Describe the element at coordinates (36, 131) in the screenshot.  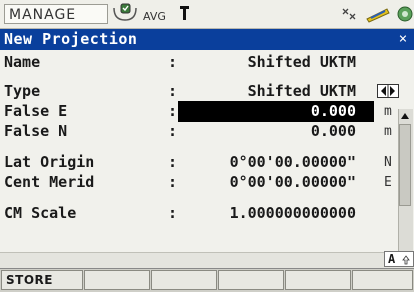
I see `field-label: False N` at that location.